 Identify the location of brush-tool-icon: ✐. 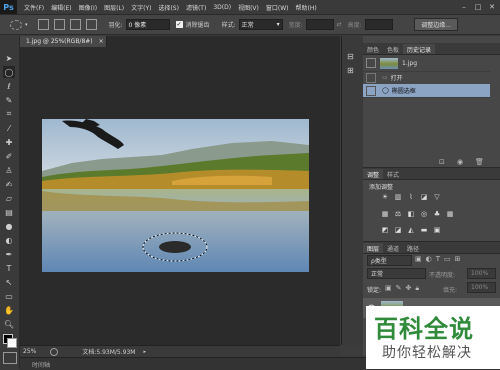
(9, 156).